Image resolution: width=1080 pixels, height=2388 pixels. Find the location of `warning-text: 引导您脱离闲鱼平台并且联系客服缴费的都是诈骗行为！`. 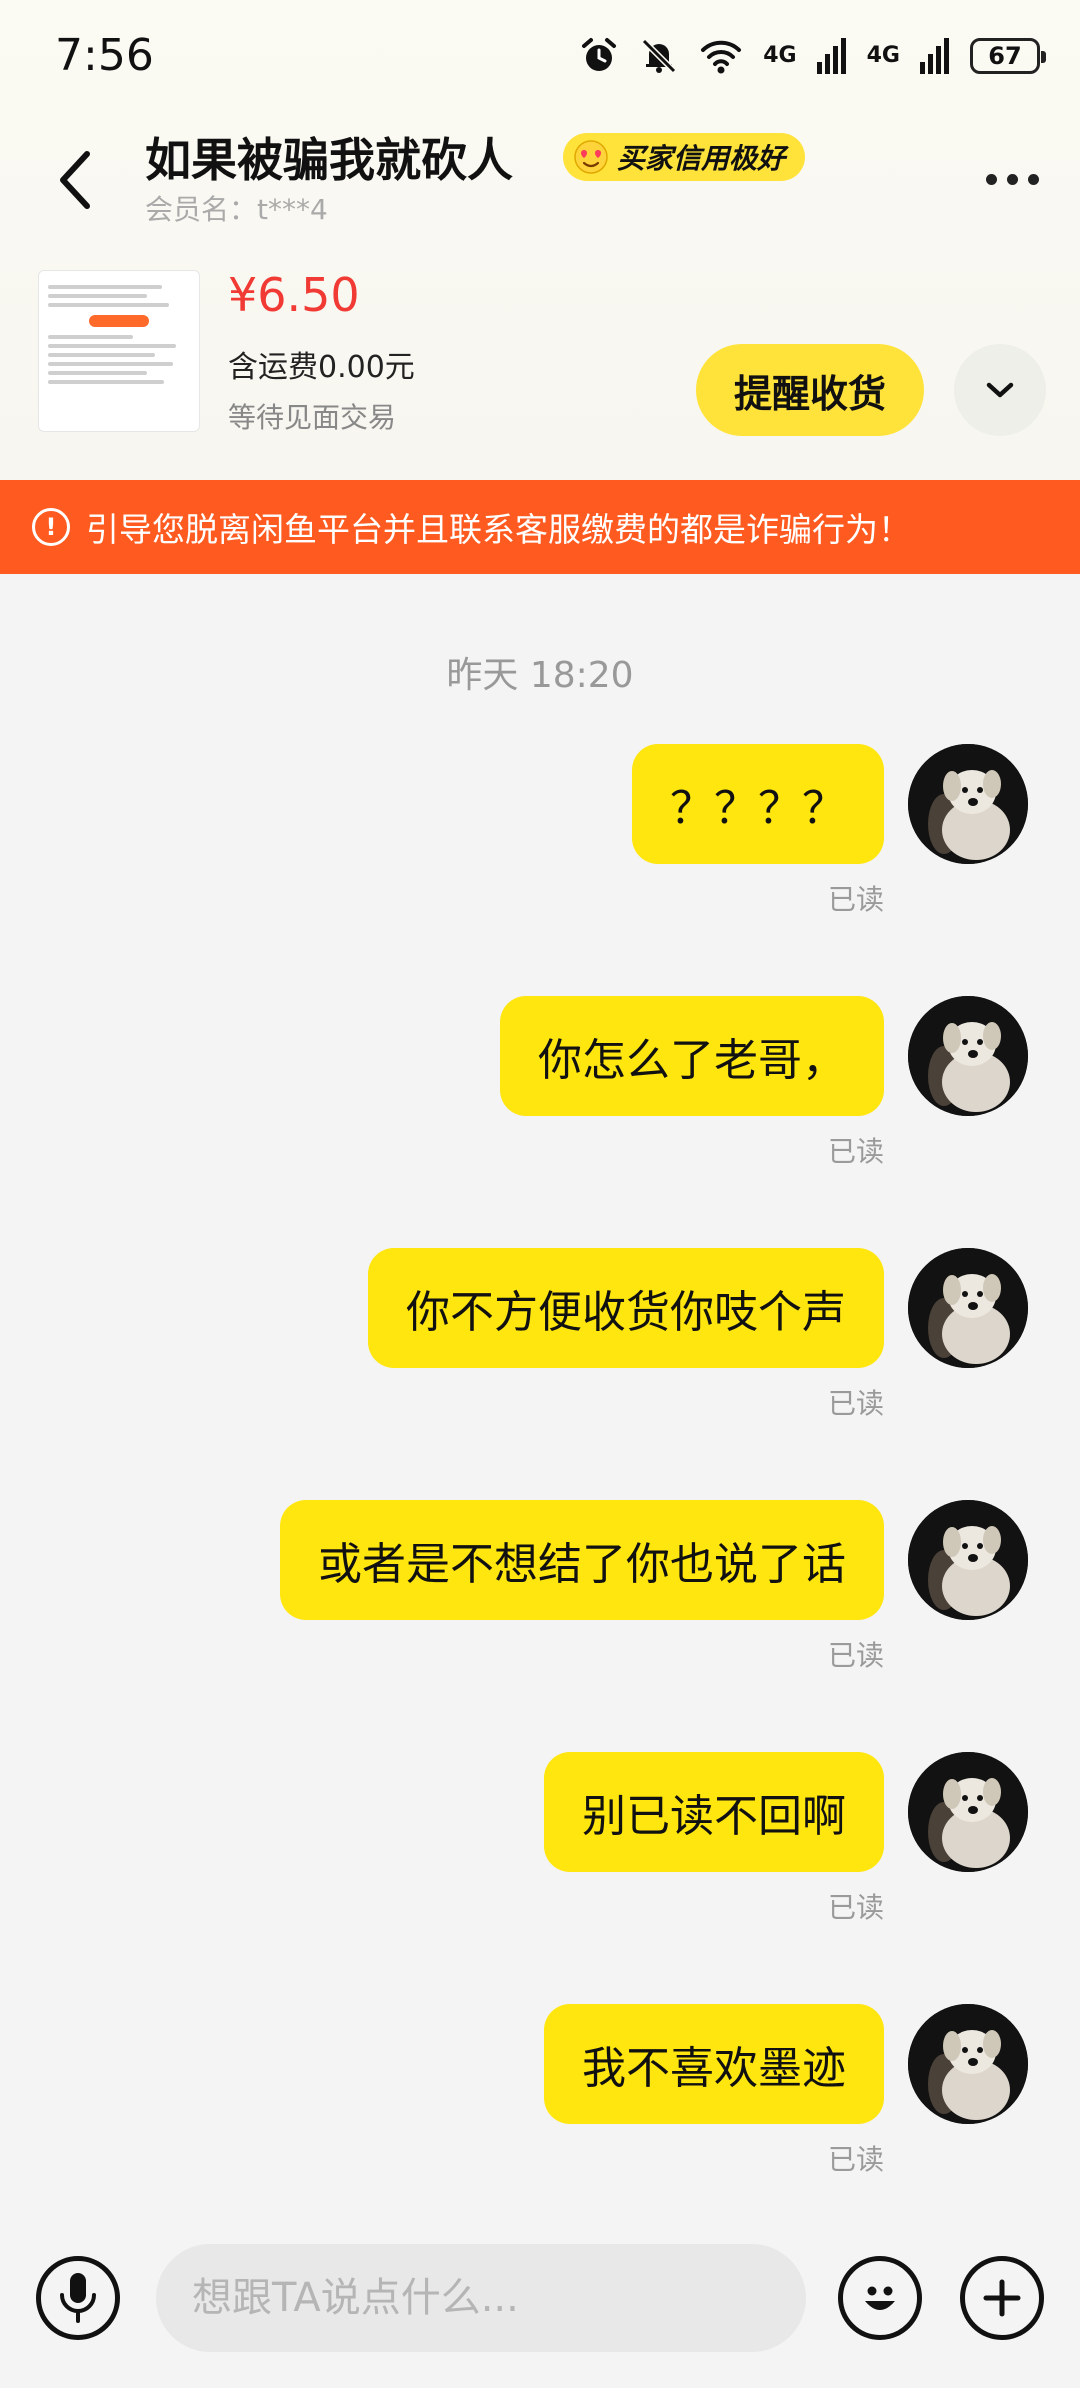

warning-text: 引导您脱离闲鱼平台并且联系客服缴费的都是诈骗行为！ is located at coordinates (498, 529).